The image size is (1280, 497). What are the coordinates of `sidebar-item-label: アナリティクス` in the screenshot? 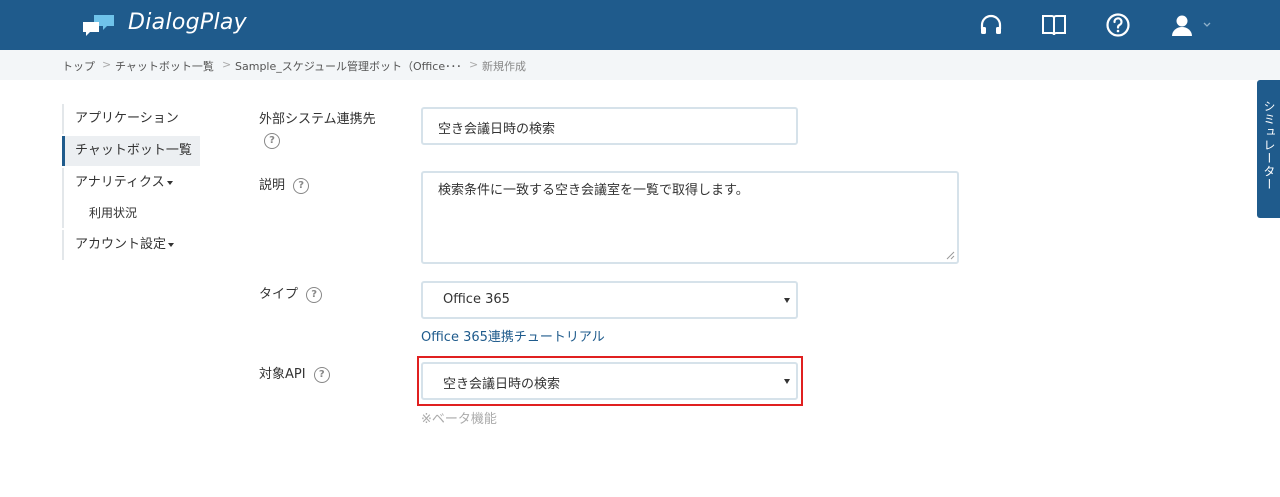 It's located at (120, 182).